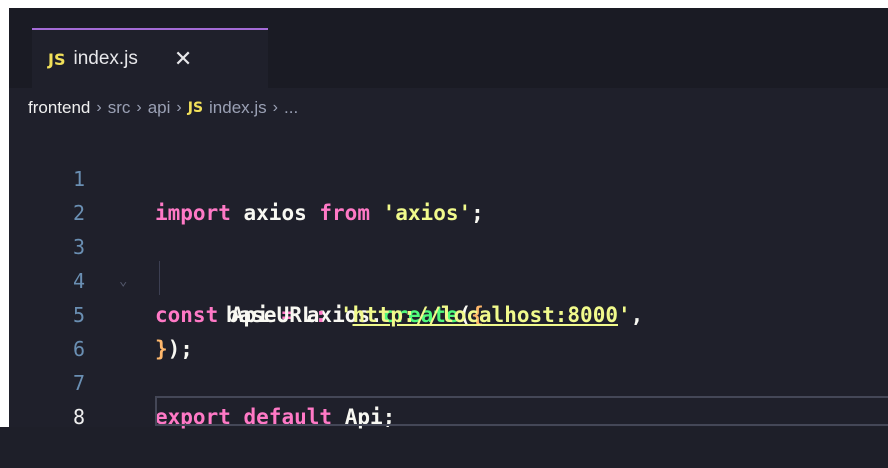 This screenshot has height=468, width=888. Describe the element at coordinates (150, 58) in the screenshot. I see `tab-index-js: JS index.js ✕` at that location.